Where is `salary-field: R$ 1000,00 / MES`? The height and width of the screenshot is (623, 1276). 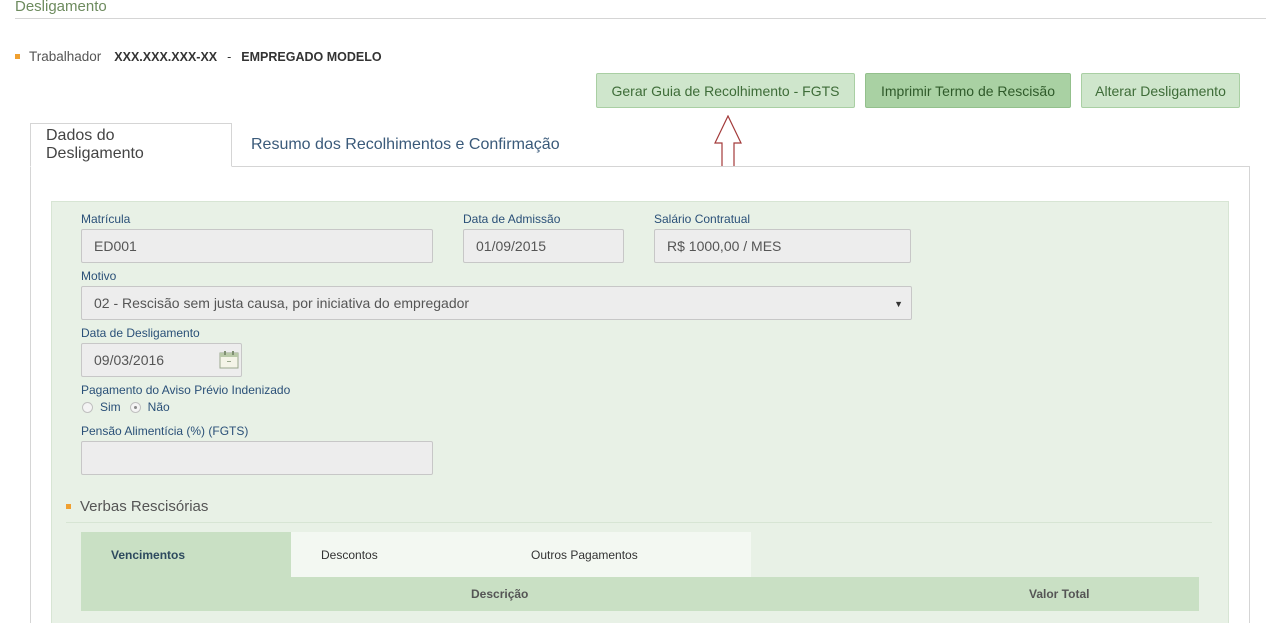 salary-field: R$ 1000,00 / MES is located at coordinates (782, 246).